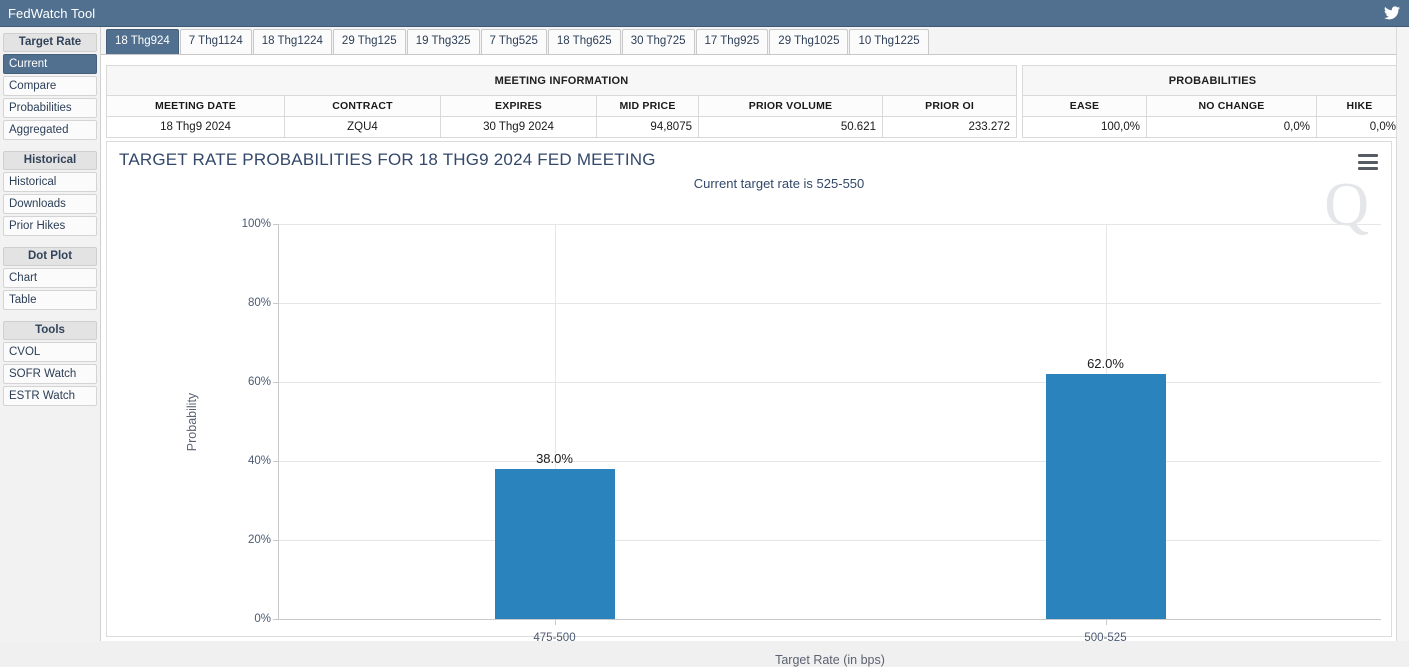 The height and width of the screenshot is (667, 1409). I want to click on cell-meeting-date: 18 Thg9 2024, so click(195, 127).